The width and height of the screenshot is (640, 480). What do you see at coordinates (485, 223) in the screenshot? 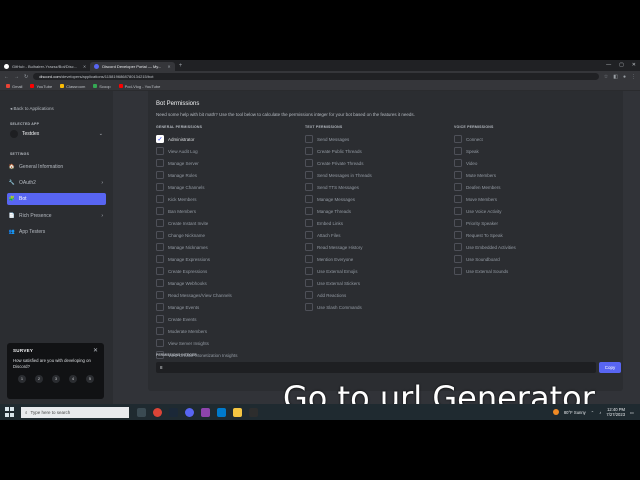
I see `permission-checkbox: Priority Speaker` at bounding box center [485, 223].